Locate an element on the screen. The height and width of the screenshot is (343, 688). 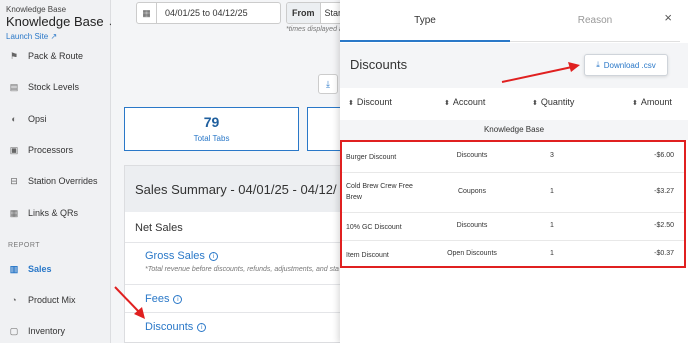
sidebar-item-sales: ▥ Sales is located at coordinates (30, 269).